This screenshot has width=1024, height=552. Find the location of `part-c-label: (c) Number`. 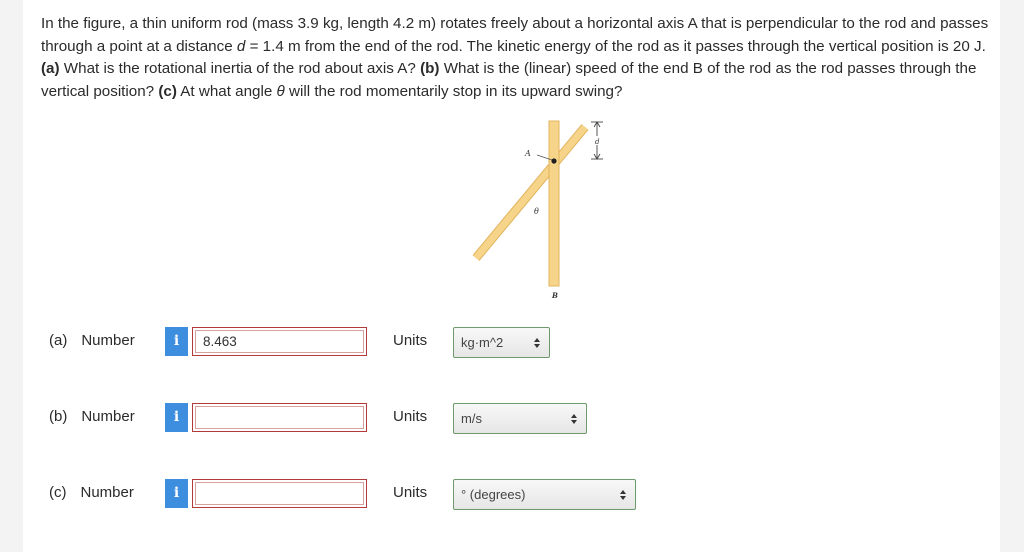

part-c-label: (c) Number is located at coordinates (91, 492).